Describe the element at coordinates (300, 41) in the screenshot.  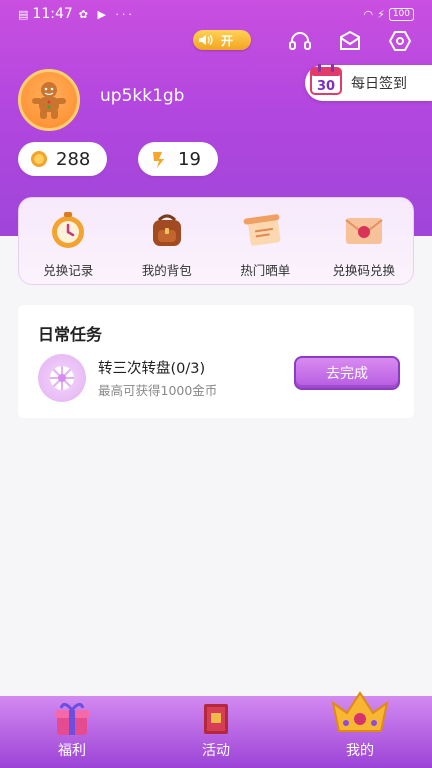
I see `headset-icon` at that location.